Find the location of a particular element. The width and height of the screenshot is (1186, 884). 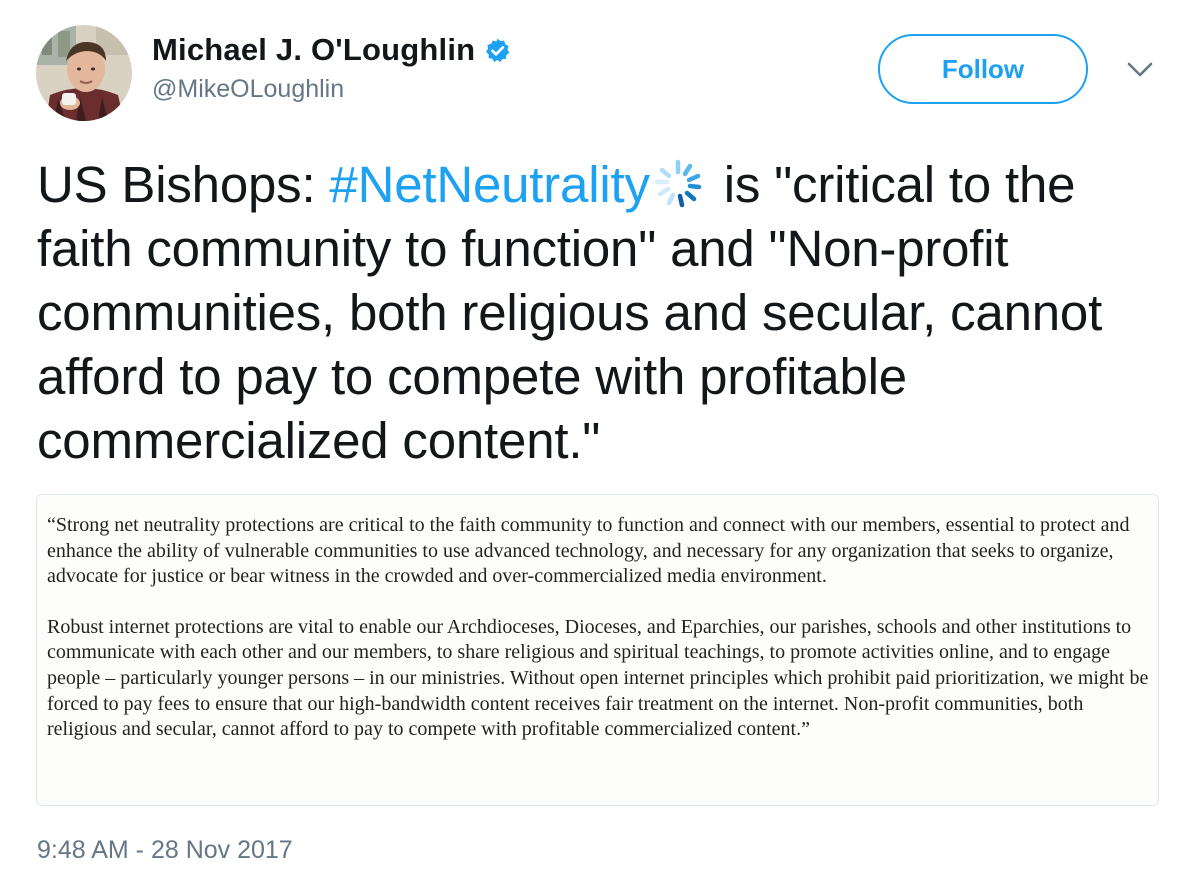

avatar is located at coordinates (84, 73).